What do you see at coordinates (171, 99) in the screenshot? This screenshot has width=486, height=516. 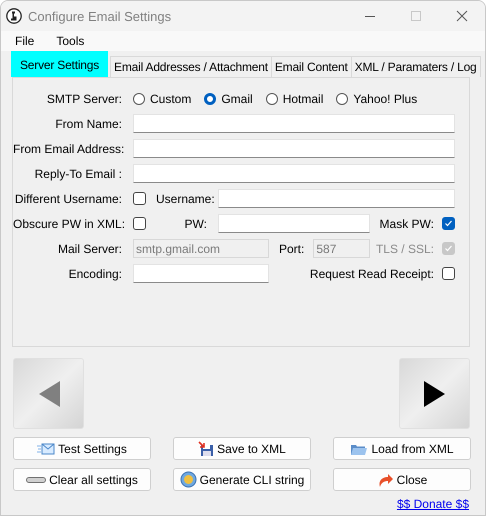 I see `radio-label: Custom` at bounding box center [171, 99].